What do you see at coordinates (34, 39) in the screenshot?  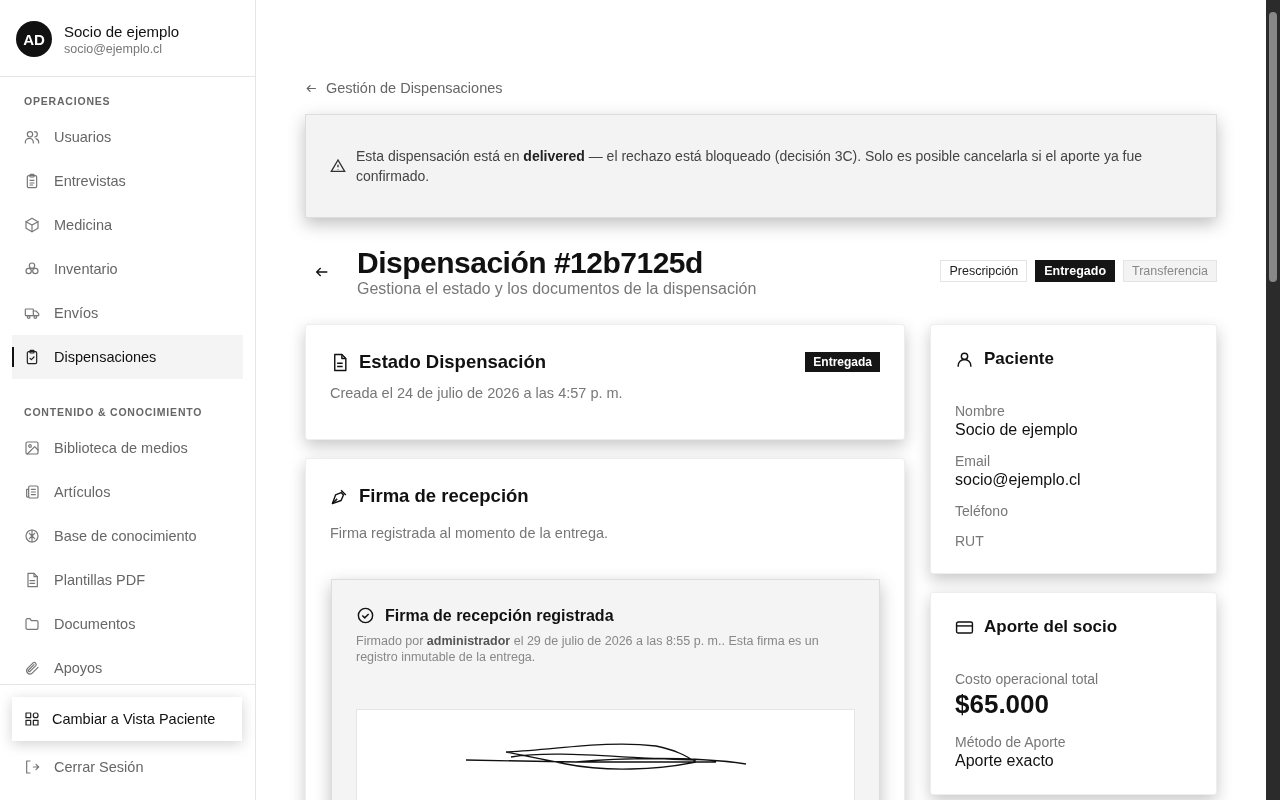 I see `avatar: AD` at bounding box center [34, 39].